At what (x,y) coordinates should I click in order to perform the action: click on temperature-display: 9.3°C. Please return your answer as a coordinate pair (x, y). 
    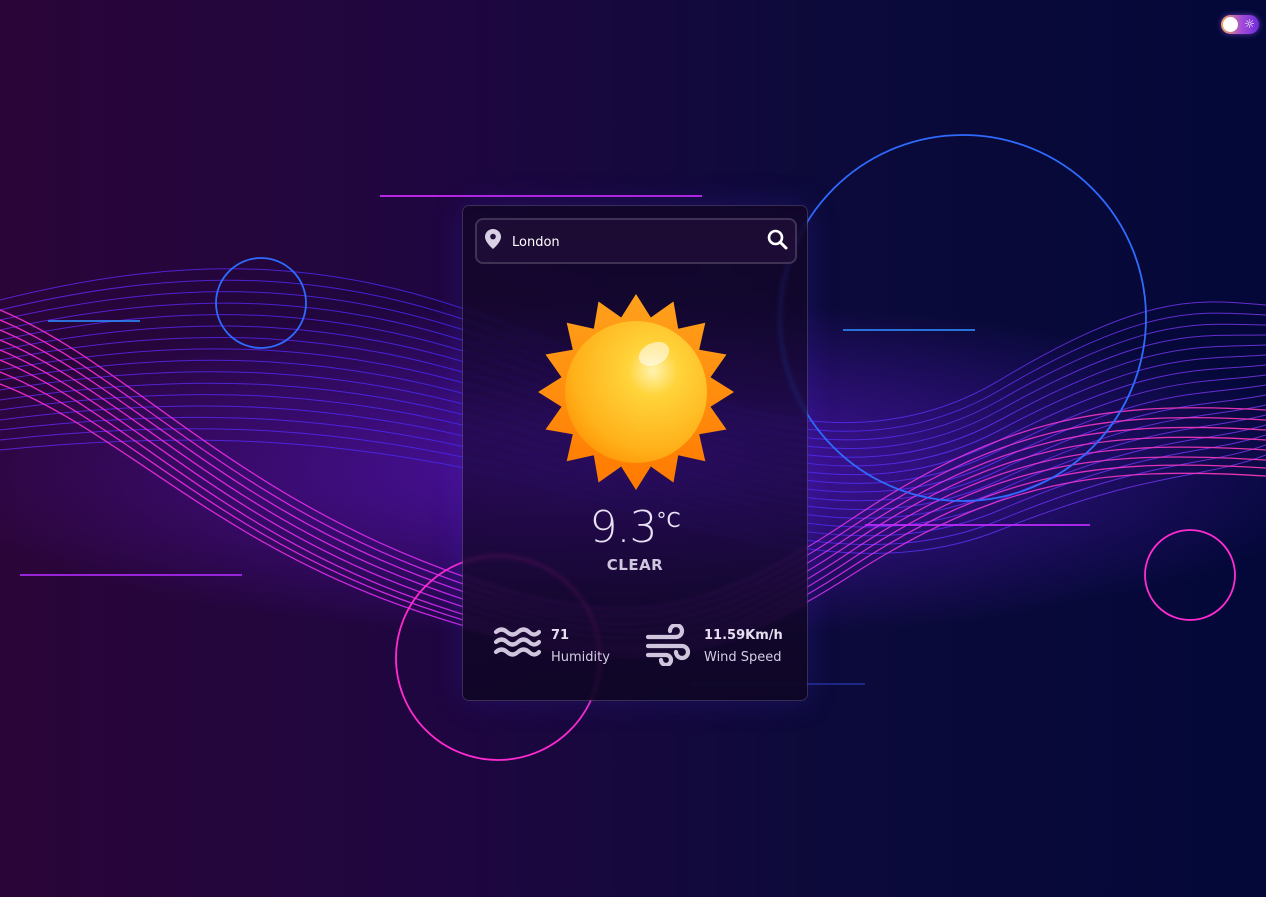
    Looking at the image, I should click on (635, 527).